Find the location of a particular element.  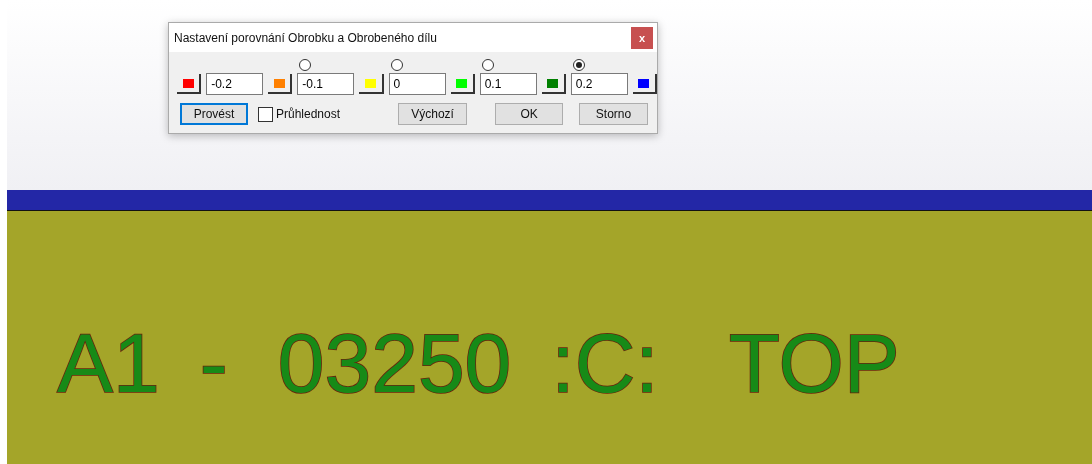

engraved-text: :C: is located at coordinates (605, 363).